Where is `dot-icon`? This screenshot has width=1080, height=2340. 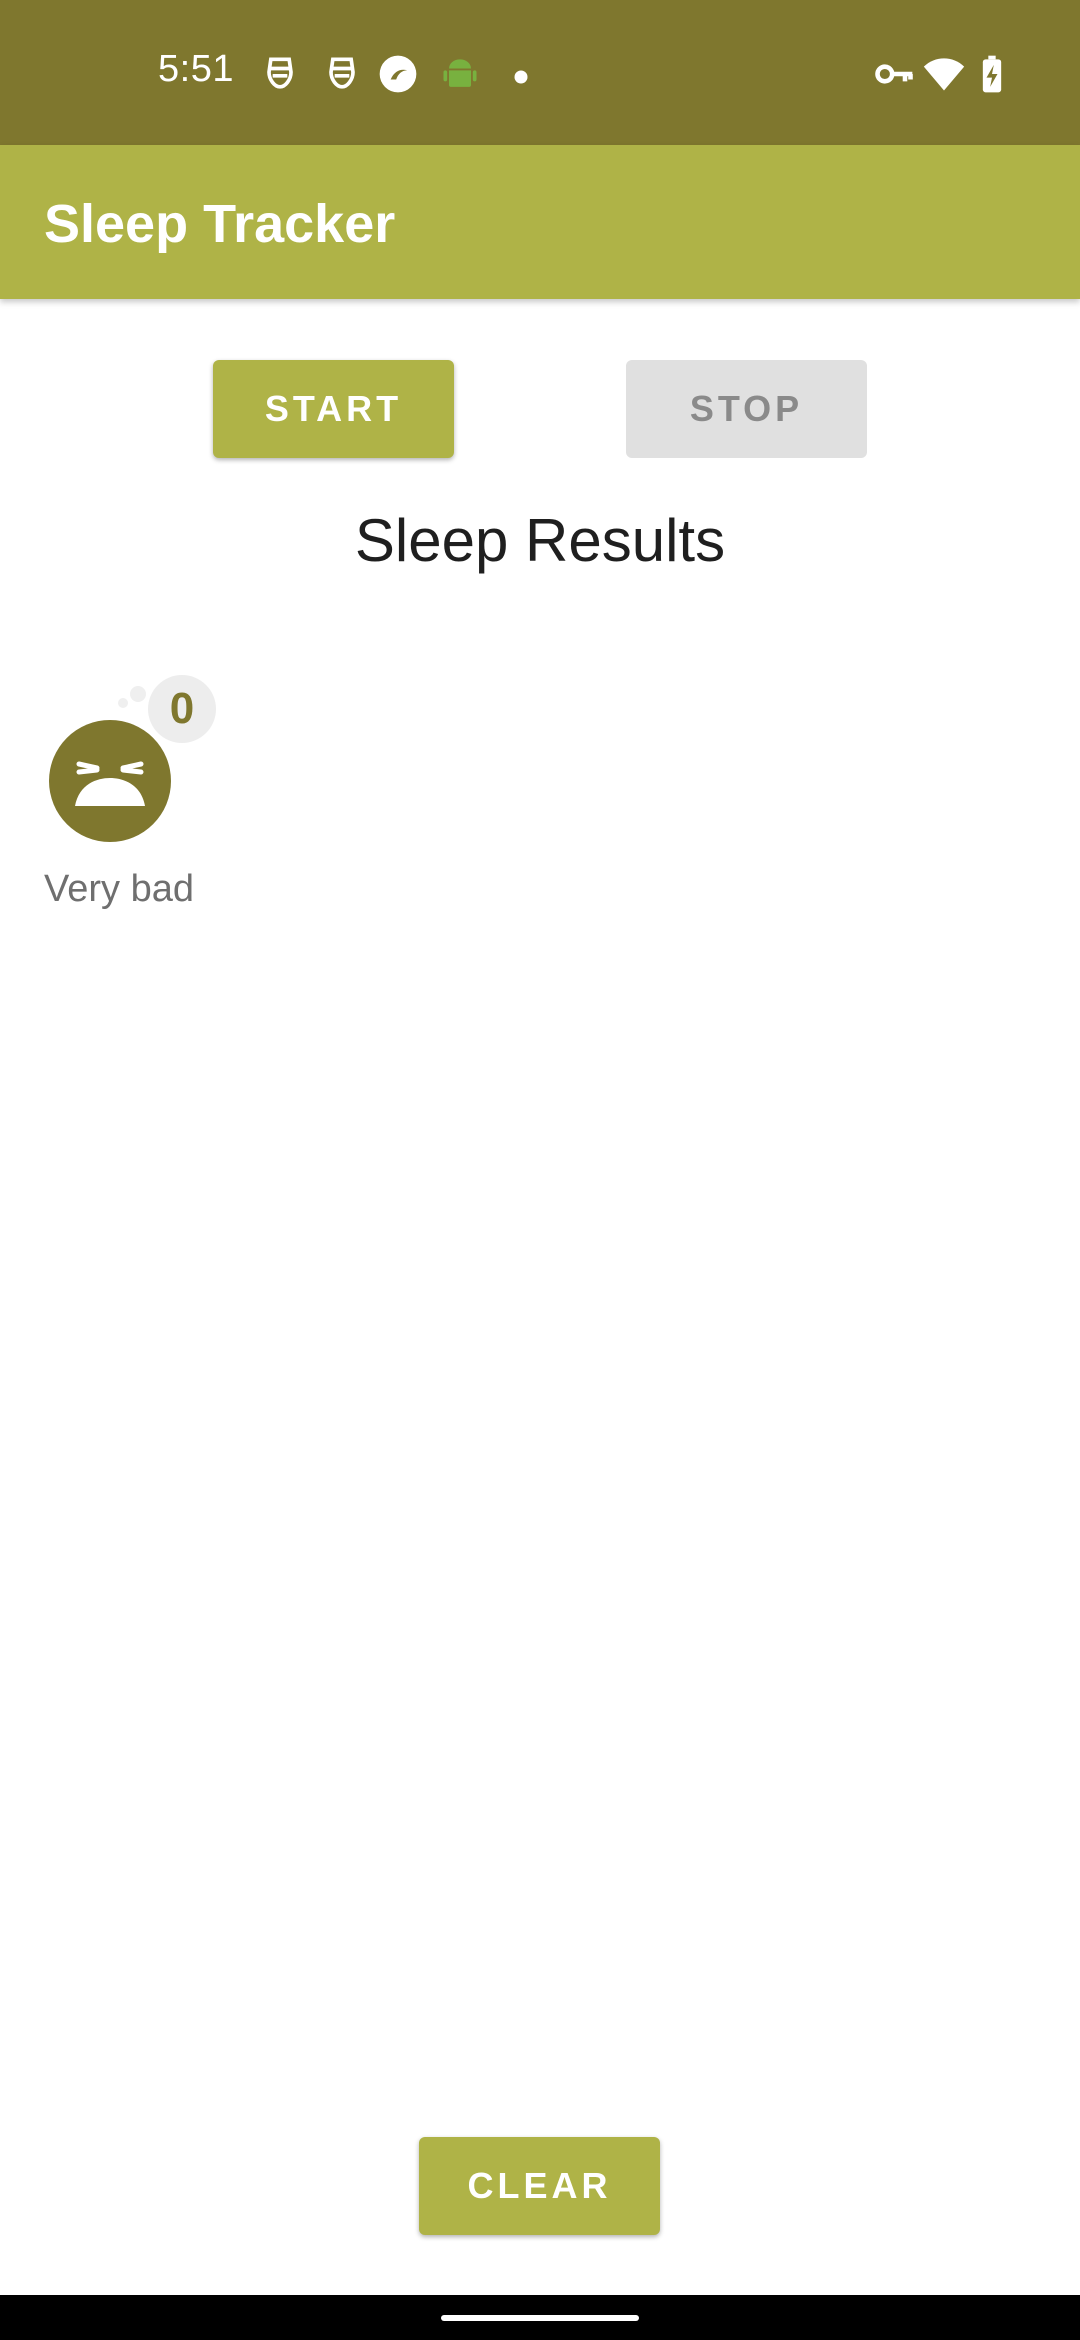
dot-icon is located at coordinates (521, 77).